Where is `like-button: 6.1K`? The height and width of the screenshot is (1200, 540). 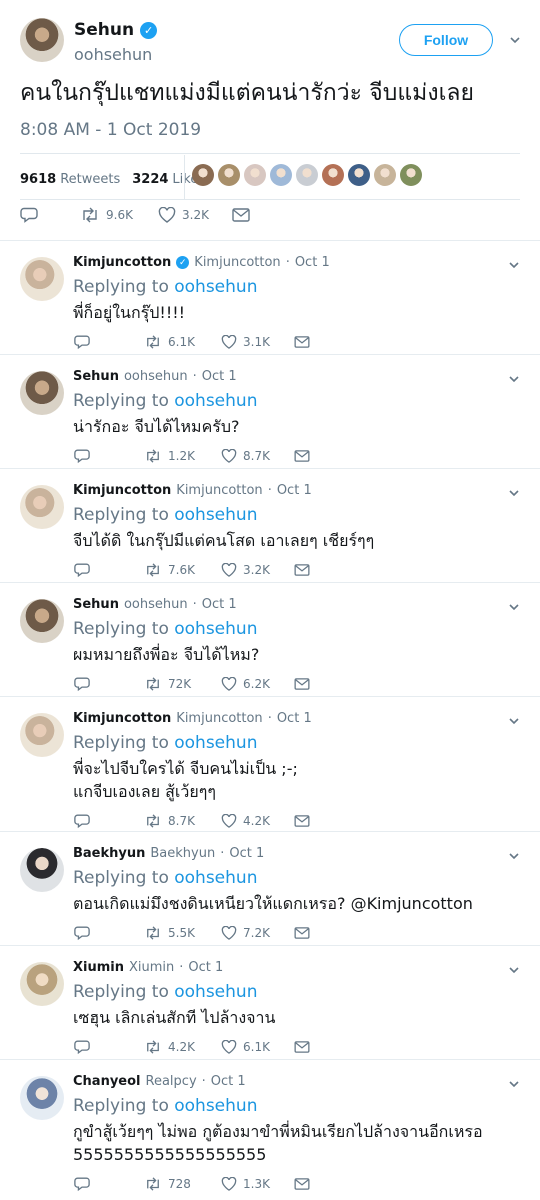
like-button: 6.1K is located at coordinates (257, 1047).